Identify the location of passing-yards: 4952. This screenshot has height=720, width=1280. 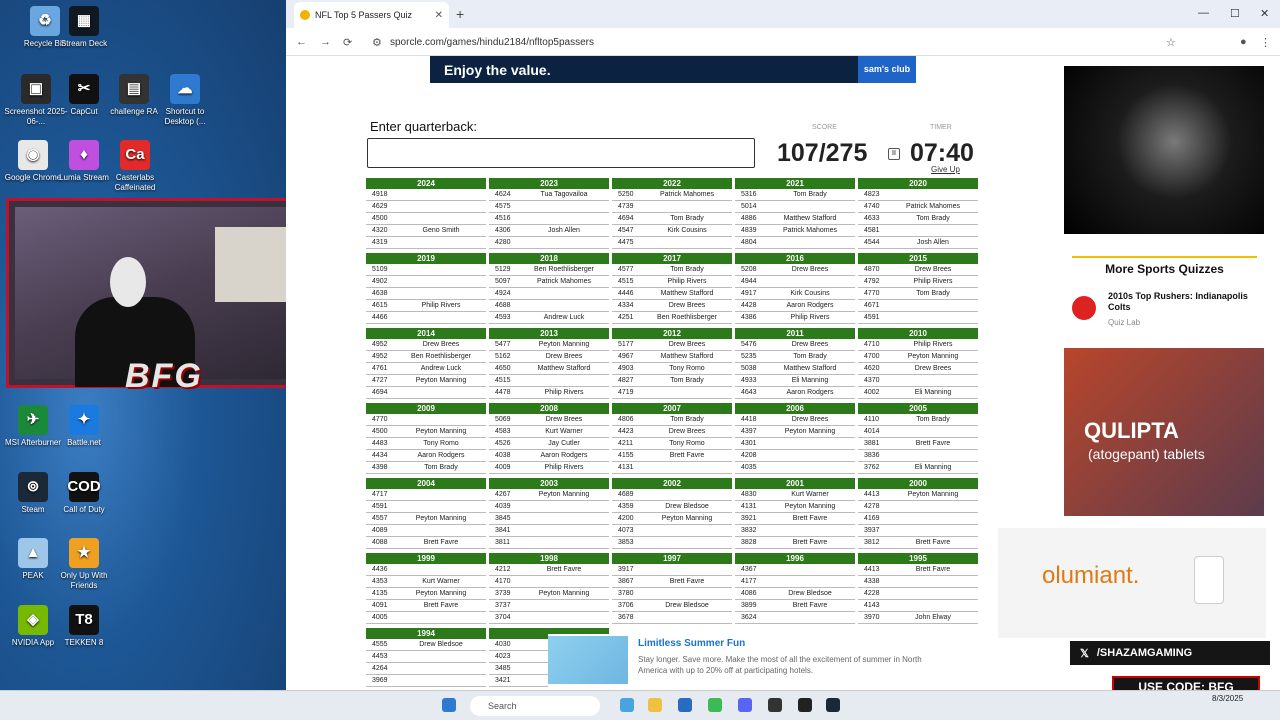
(380, 344).